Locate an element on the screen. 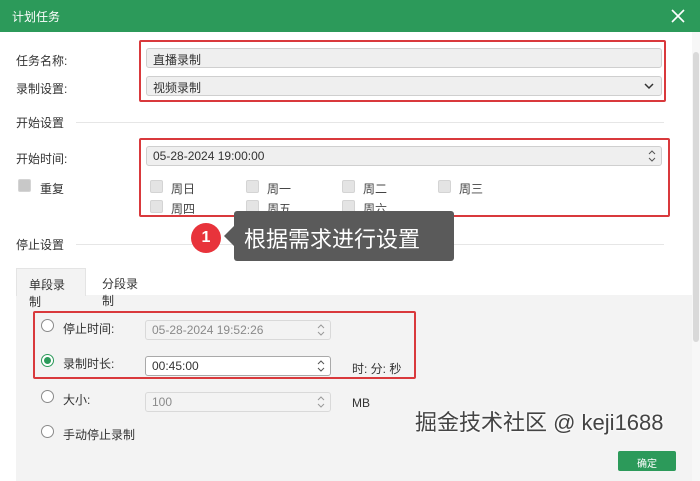 The width and height of the screenshot is (700, 481). task-name-label: 任务名称: is located at coordinates (42, 61).